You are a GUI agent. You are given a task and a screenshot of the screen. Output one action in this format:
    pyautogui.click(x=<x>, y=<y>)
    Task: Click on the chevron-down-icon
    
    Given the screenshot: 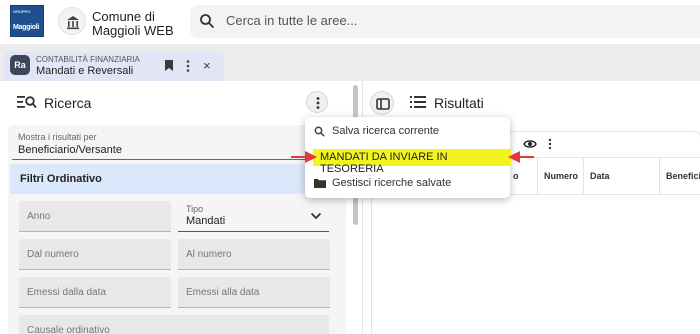 What is the action you would take?
    pyautogui.click(x=316, y=216)
    